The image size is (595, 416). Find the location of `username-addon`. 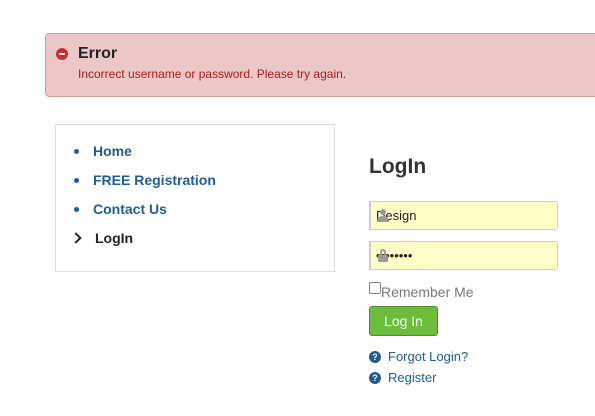

username-addon is located at coordinates (379, 215).